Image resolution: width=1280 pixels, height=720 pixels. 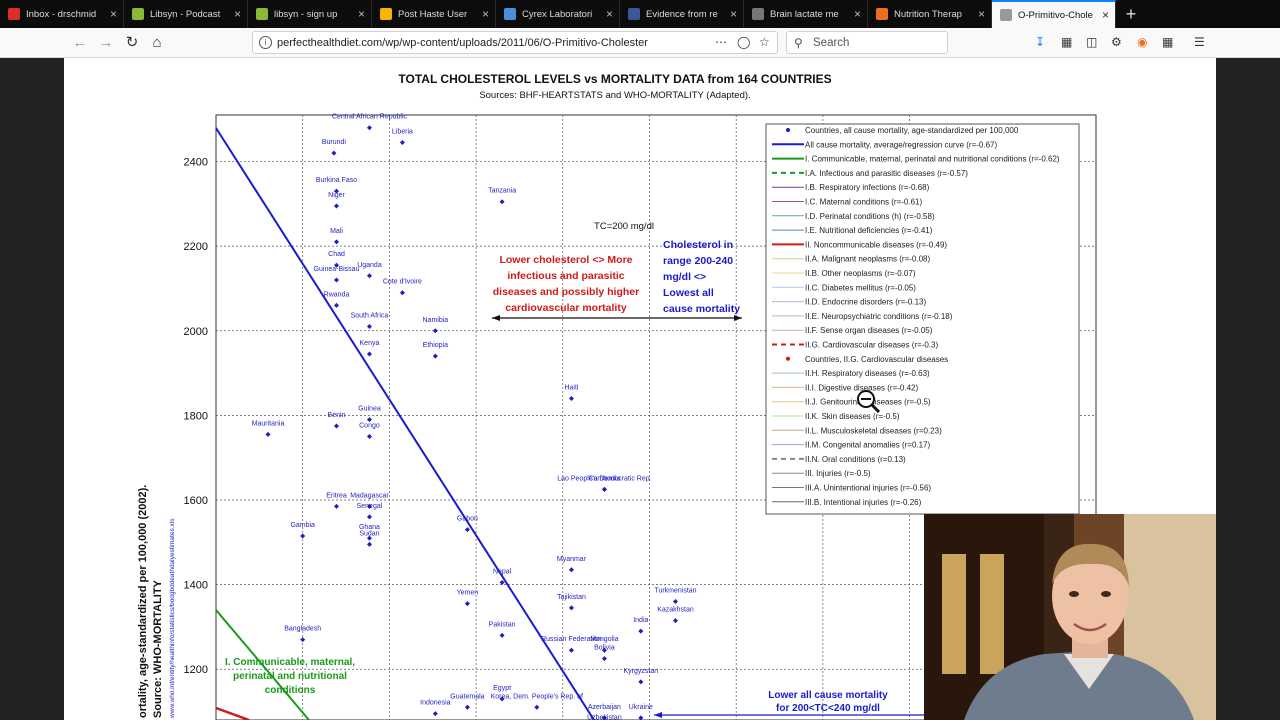 I want to click on data-point-label: Tanzania, so click(x=502, y=191).